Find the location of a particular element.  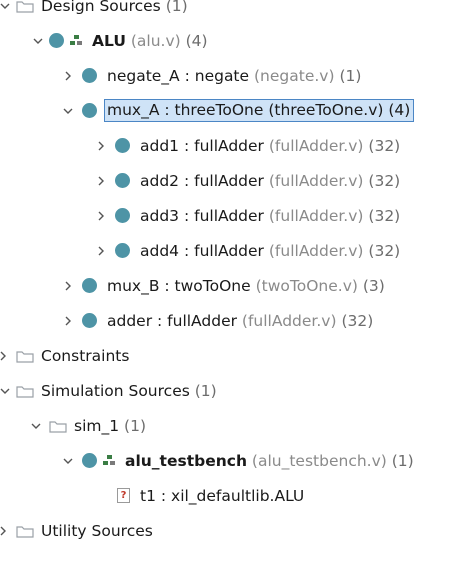

tree-label: adder : fullAdder (fullAdder.v) (32) is located at coordinates (240, 321).